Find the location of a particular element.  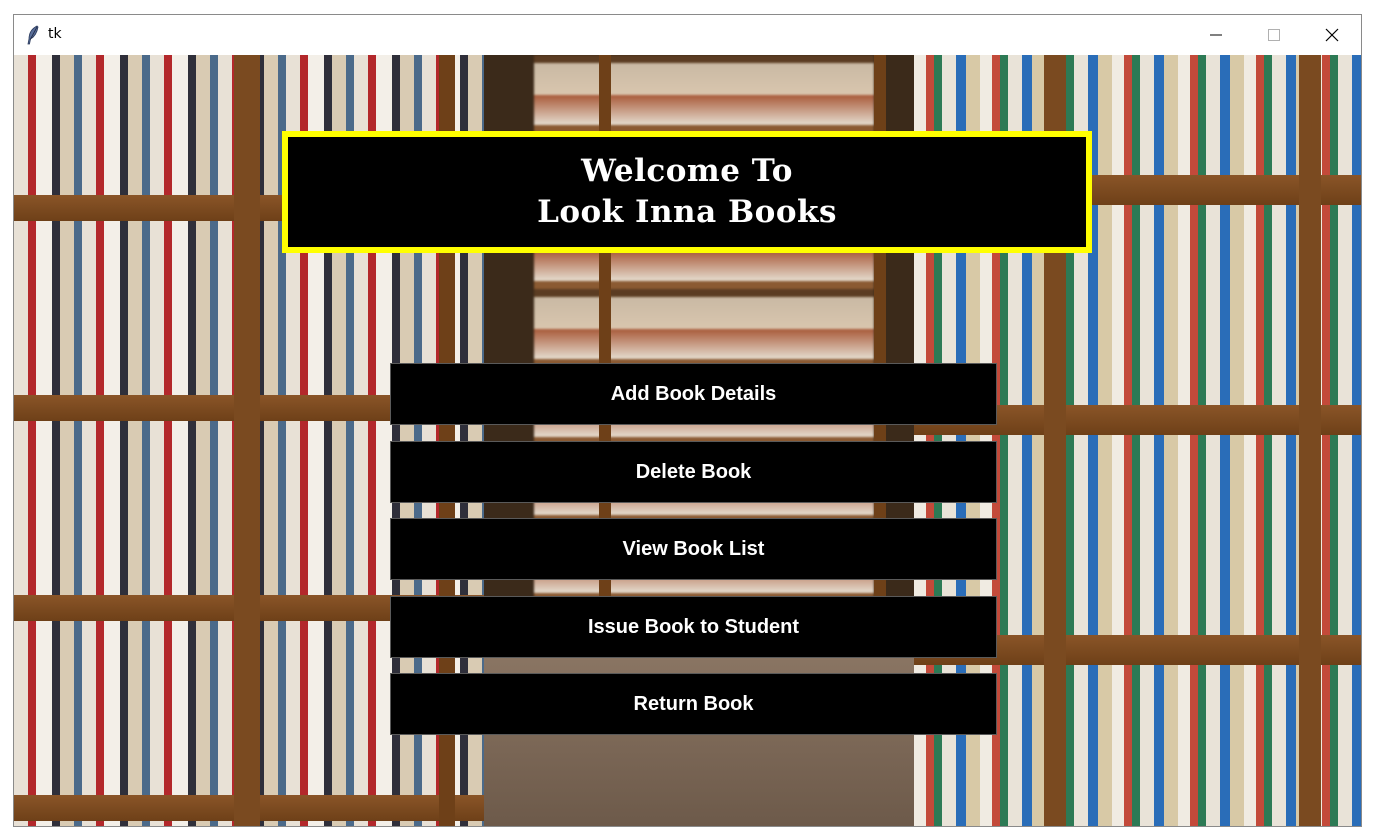

issue-book-to-student-button: Issue Book to Student is located at coordinates (693, 627).